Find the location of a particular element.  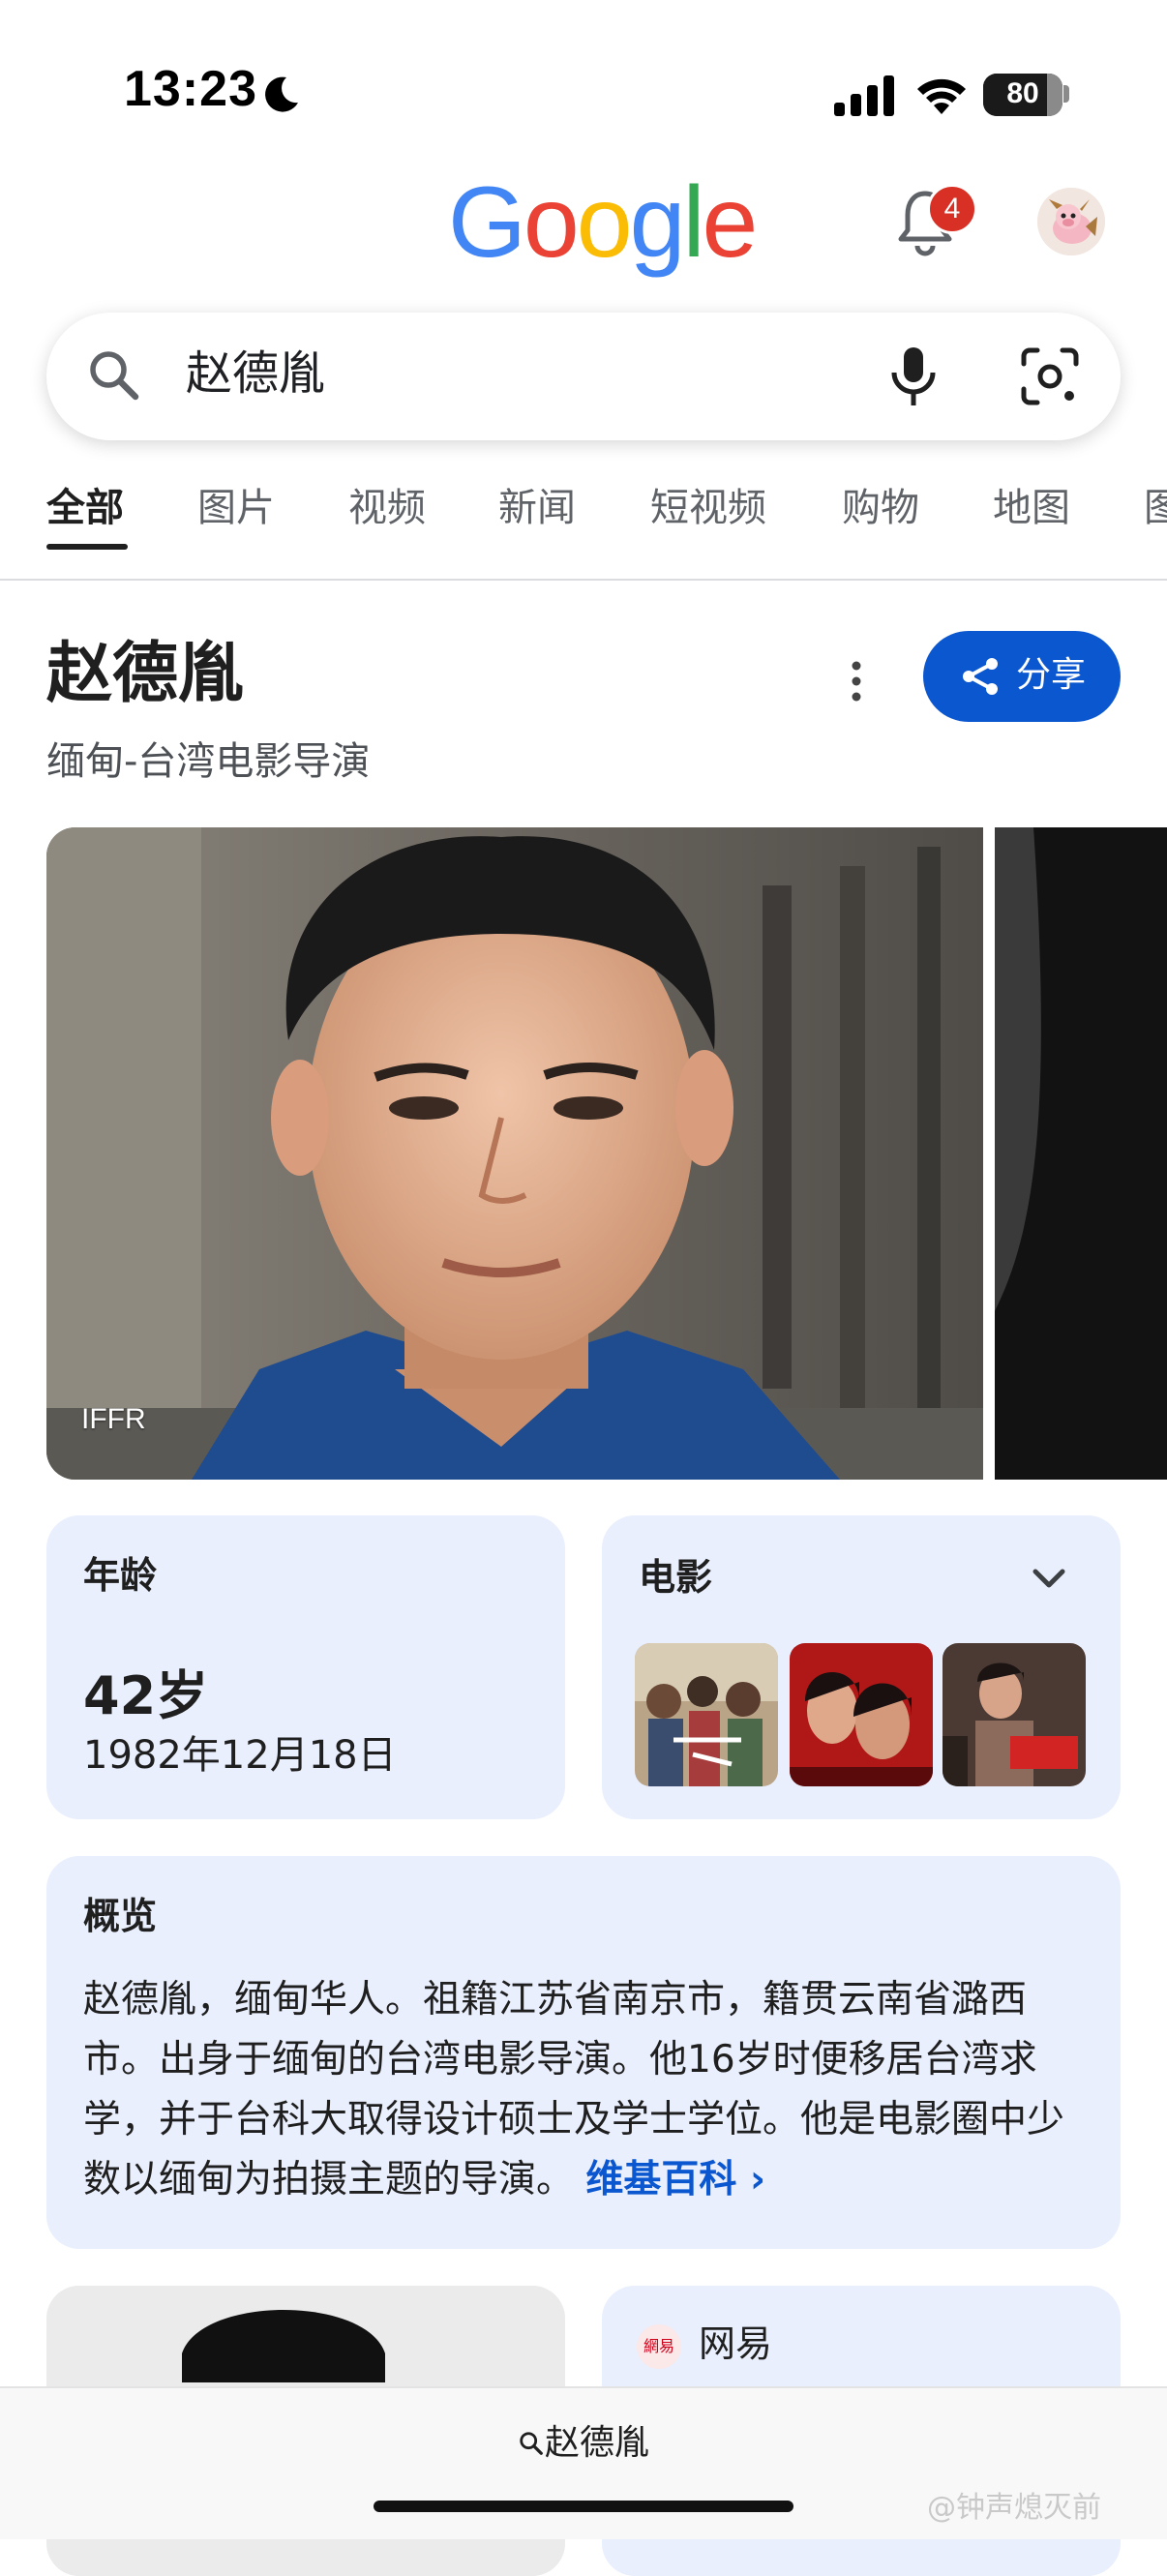

account-avatar is located at coordinates (1071, 221).